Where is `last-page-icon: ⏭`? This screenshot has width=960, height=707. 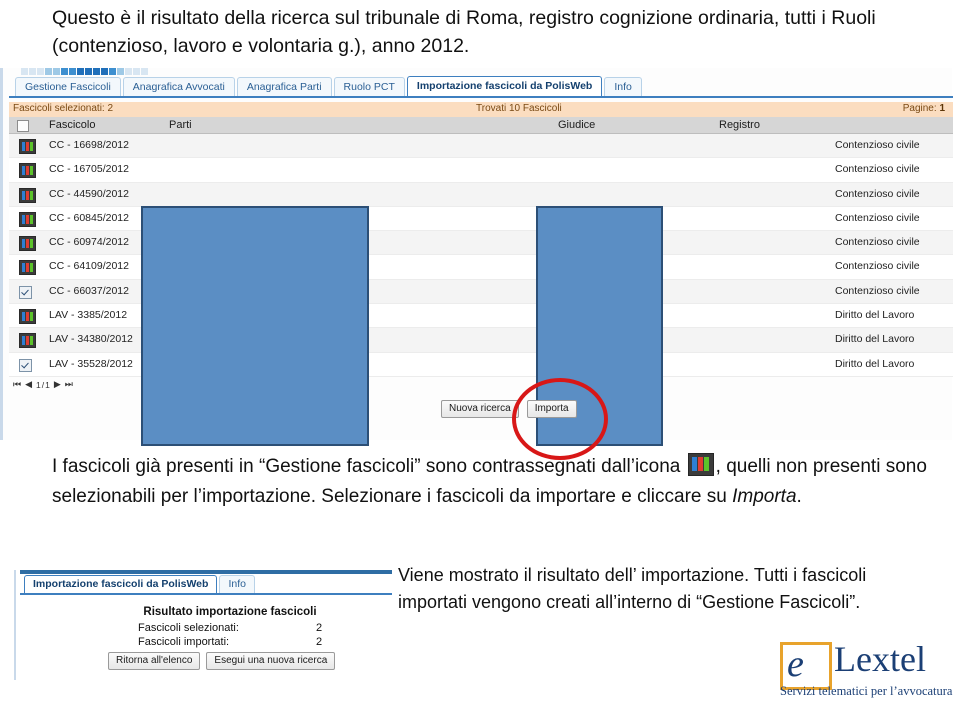
last-page-icon: ⏭ is located at coordinates (69, 384).